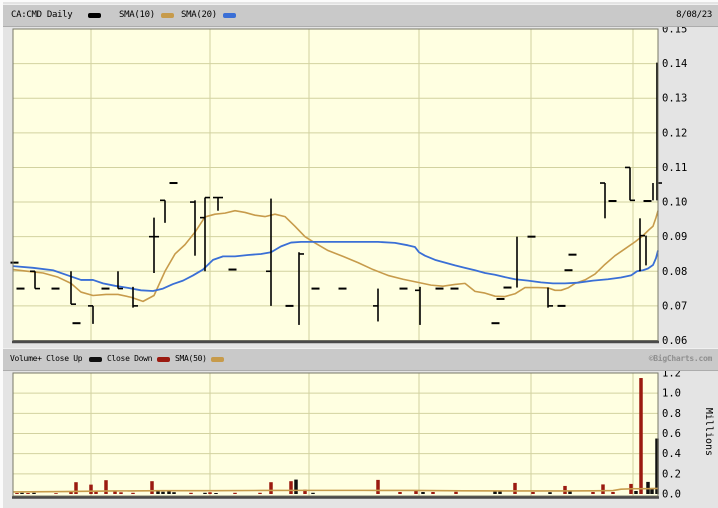  Describe the element at coordinates (674, 341) in the screenshot. I see `svg-text: 0.06` at that location.